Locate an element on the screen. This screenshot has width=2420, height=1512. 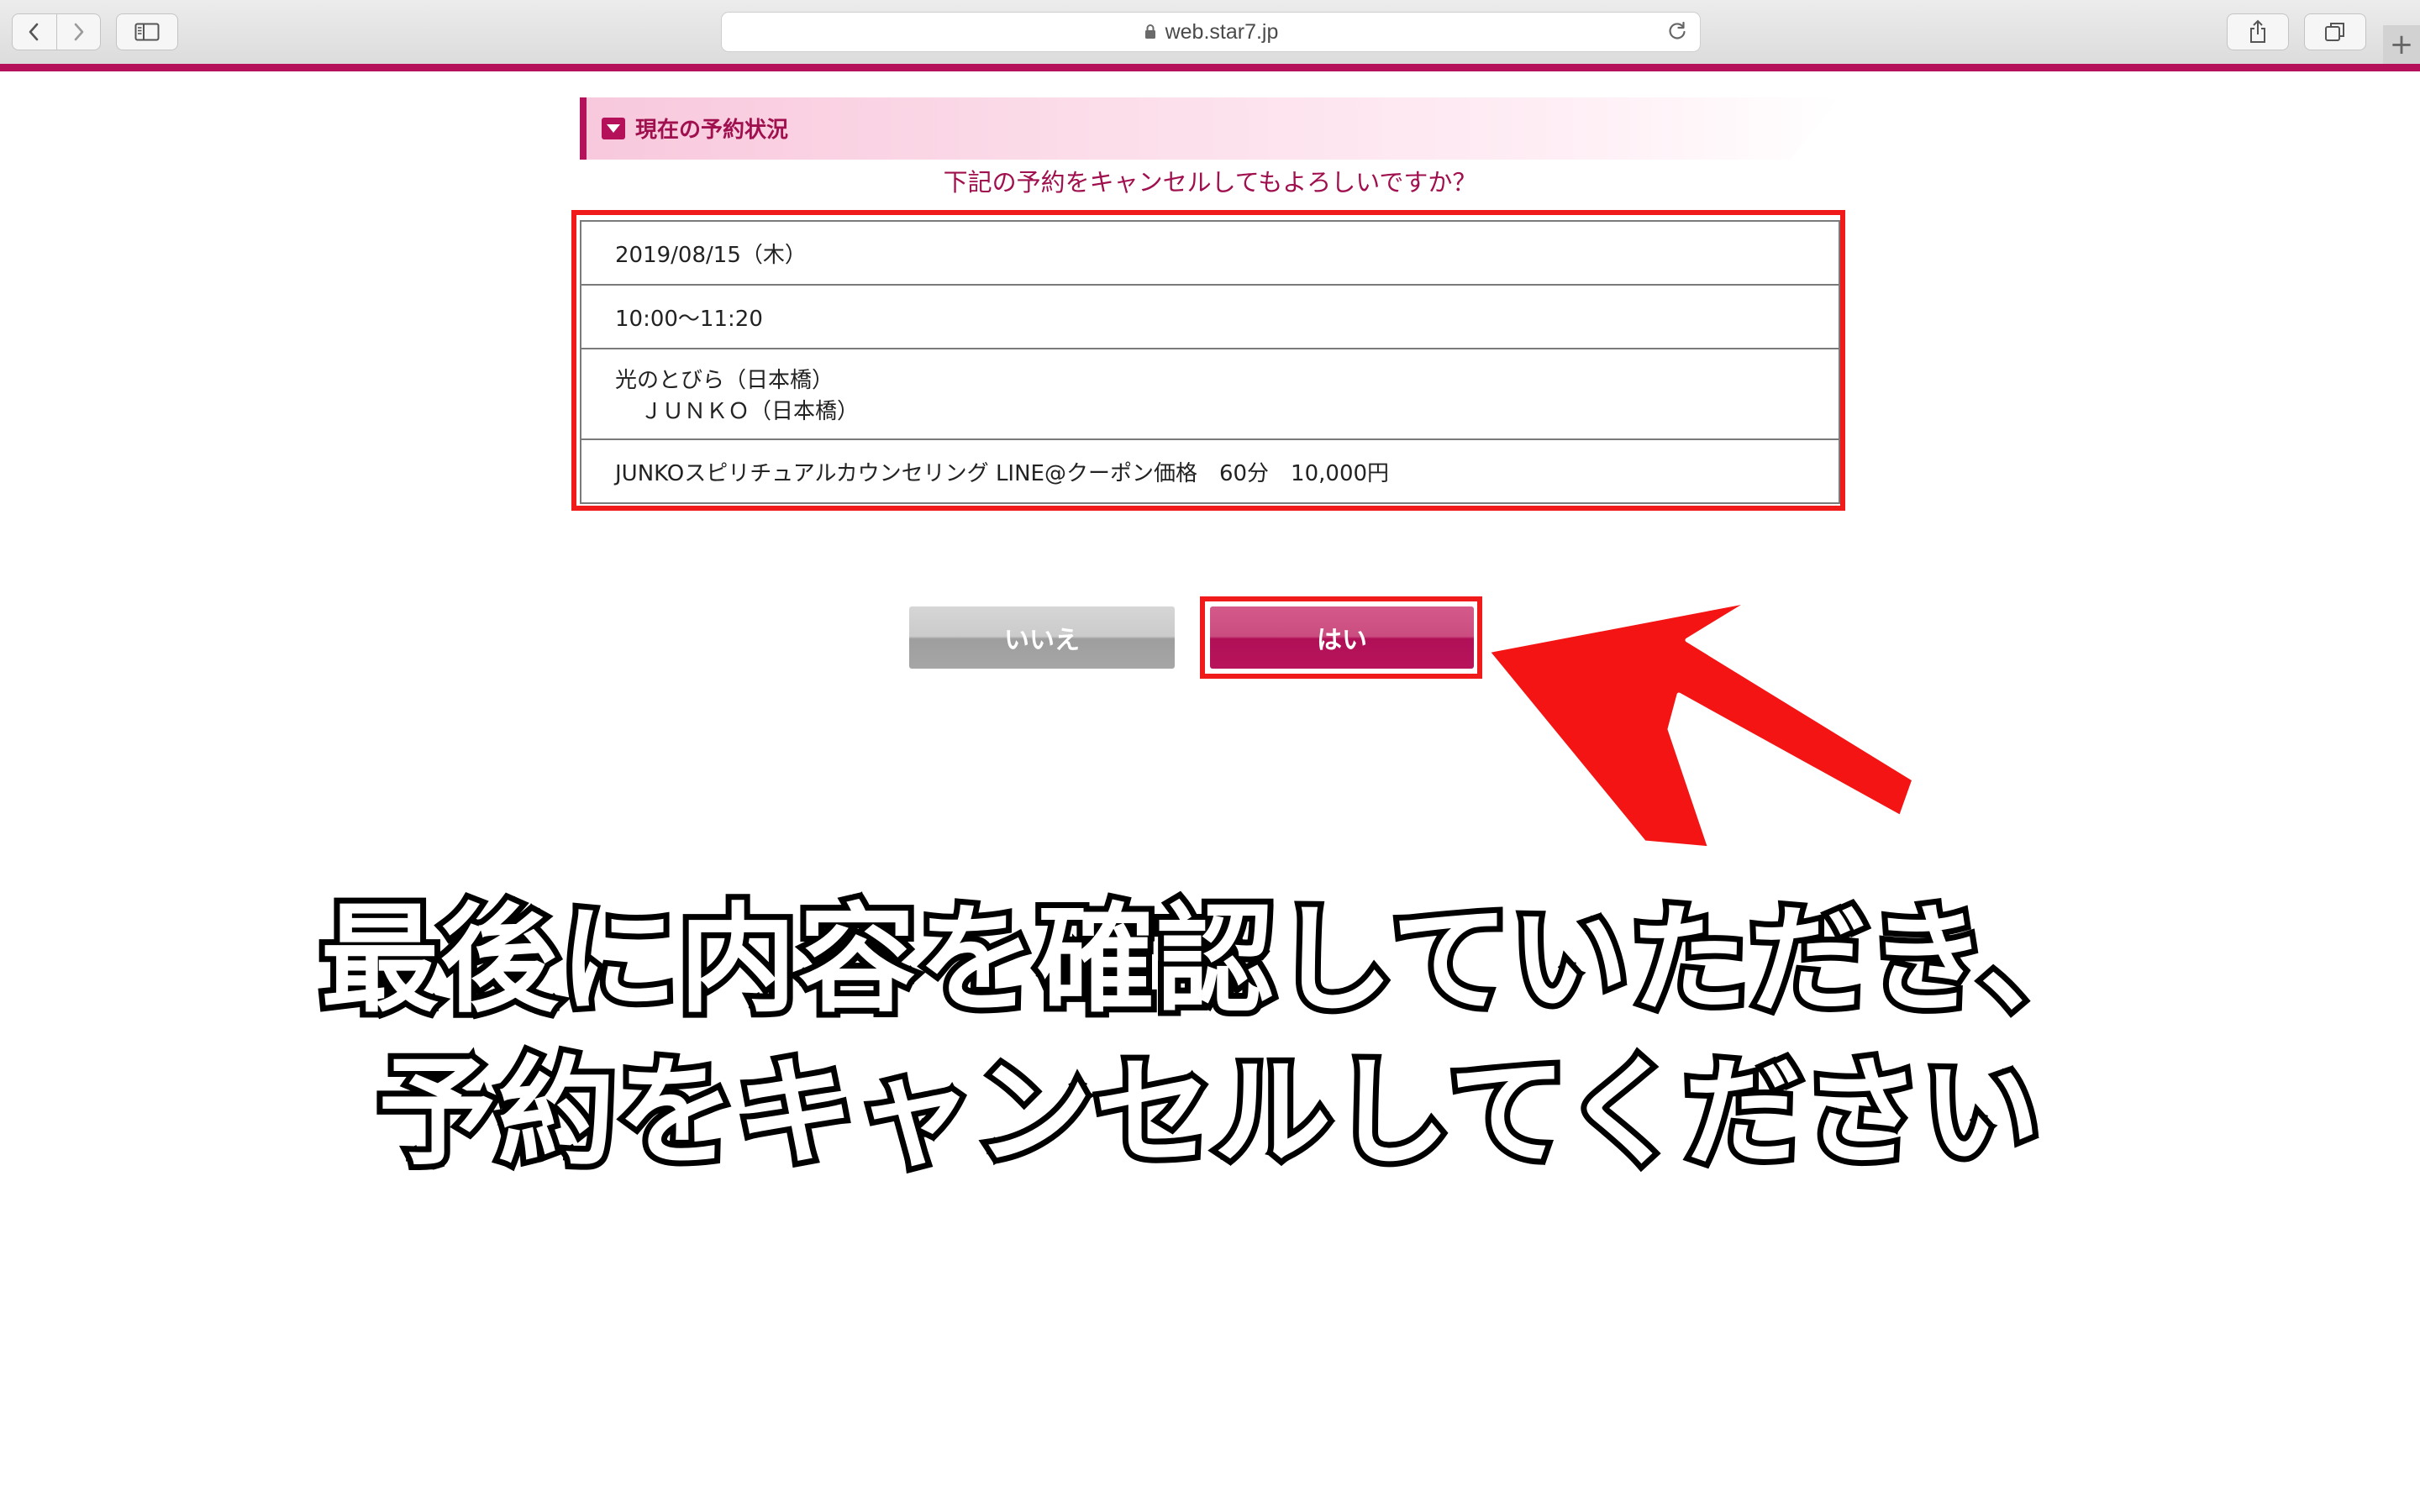
chevron-left-icon is located at coordinates (34, 32).